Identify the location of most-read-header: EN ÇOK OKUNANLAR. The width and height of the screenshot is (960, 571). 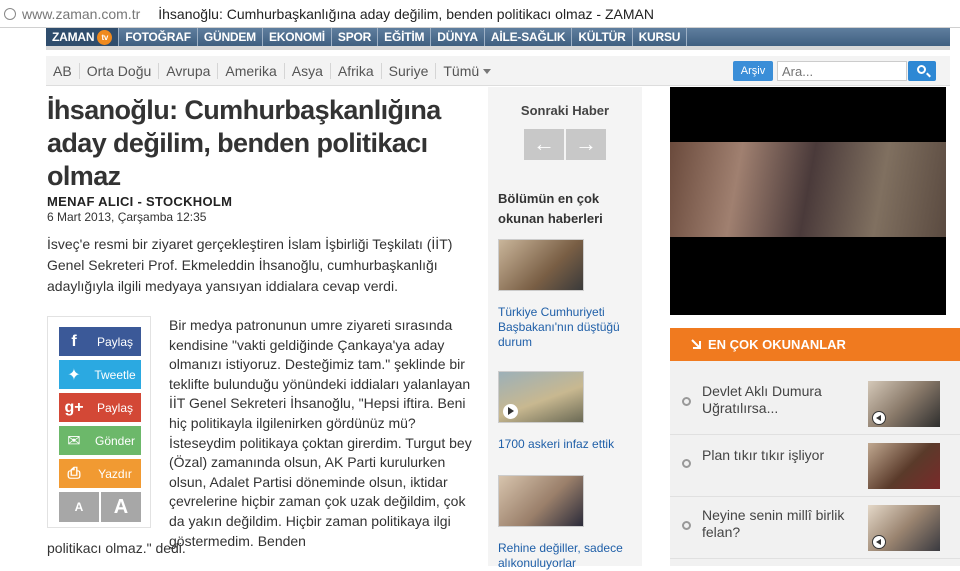
(815, 344).